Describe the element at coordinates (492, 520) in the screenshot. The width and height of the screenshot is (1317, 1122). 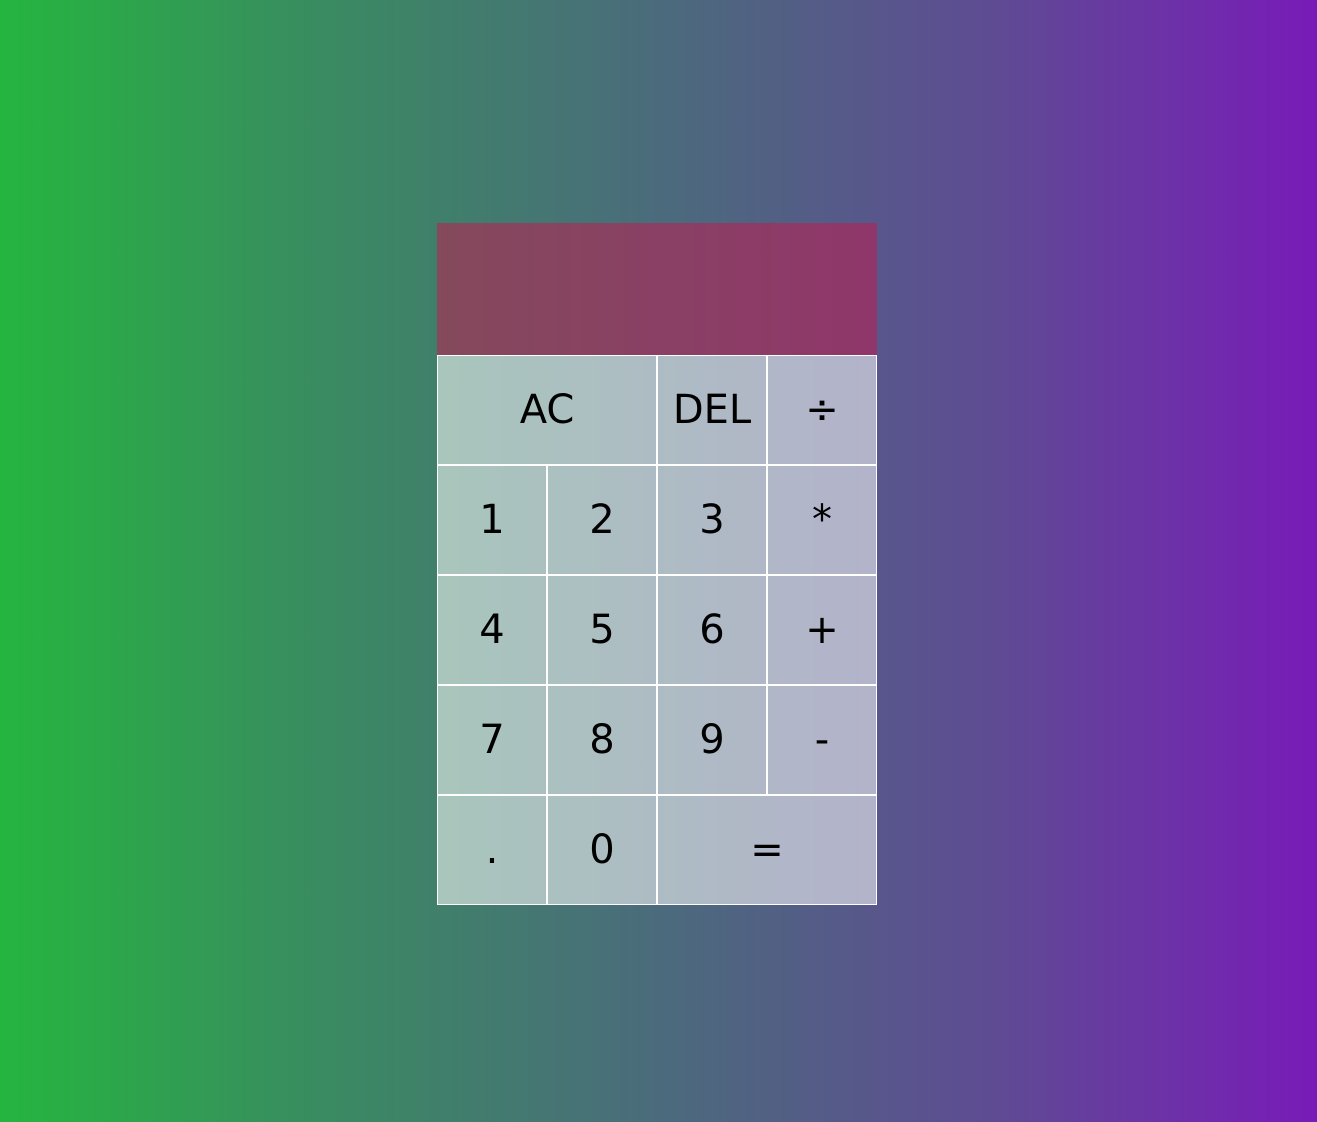
I see `digit-1-button: 1` at that location.